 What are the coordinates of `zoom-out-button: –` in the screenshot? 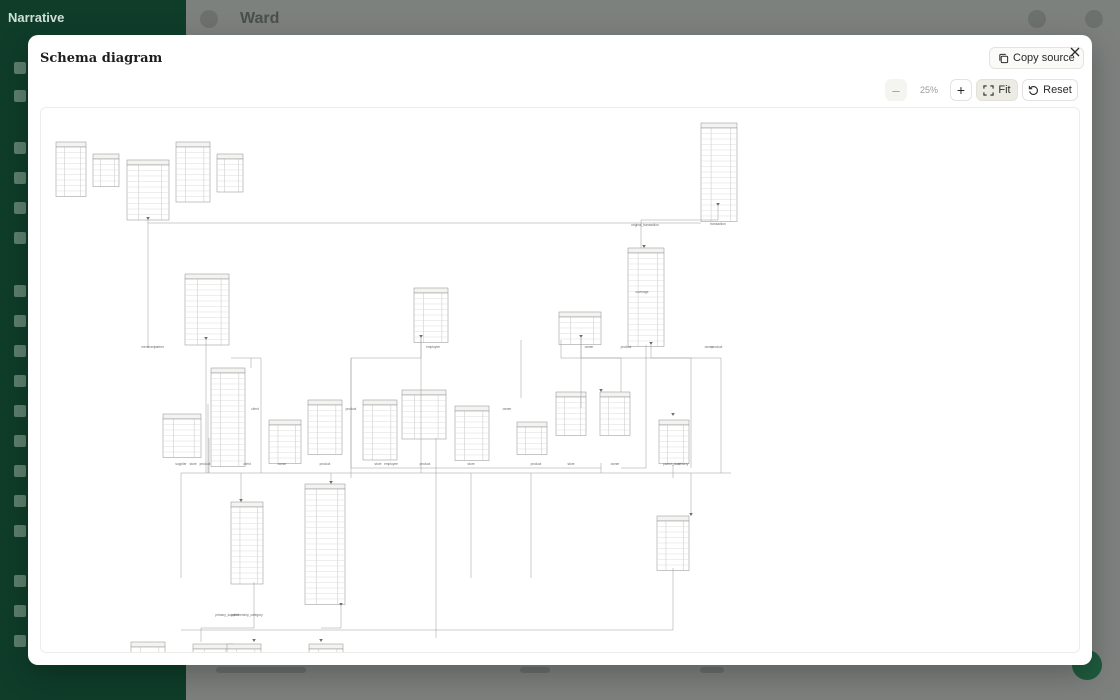 It's located at (896, 90).